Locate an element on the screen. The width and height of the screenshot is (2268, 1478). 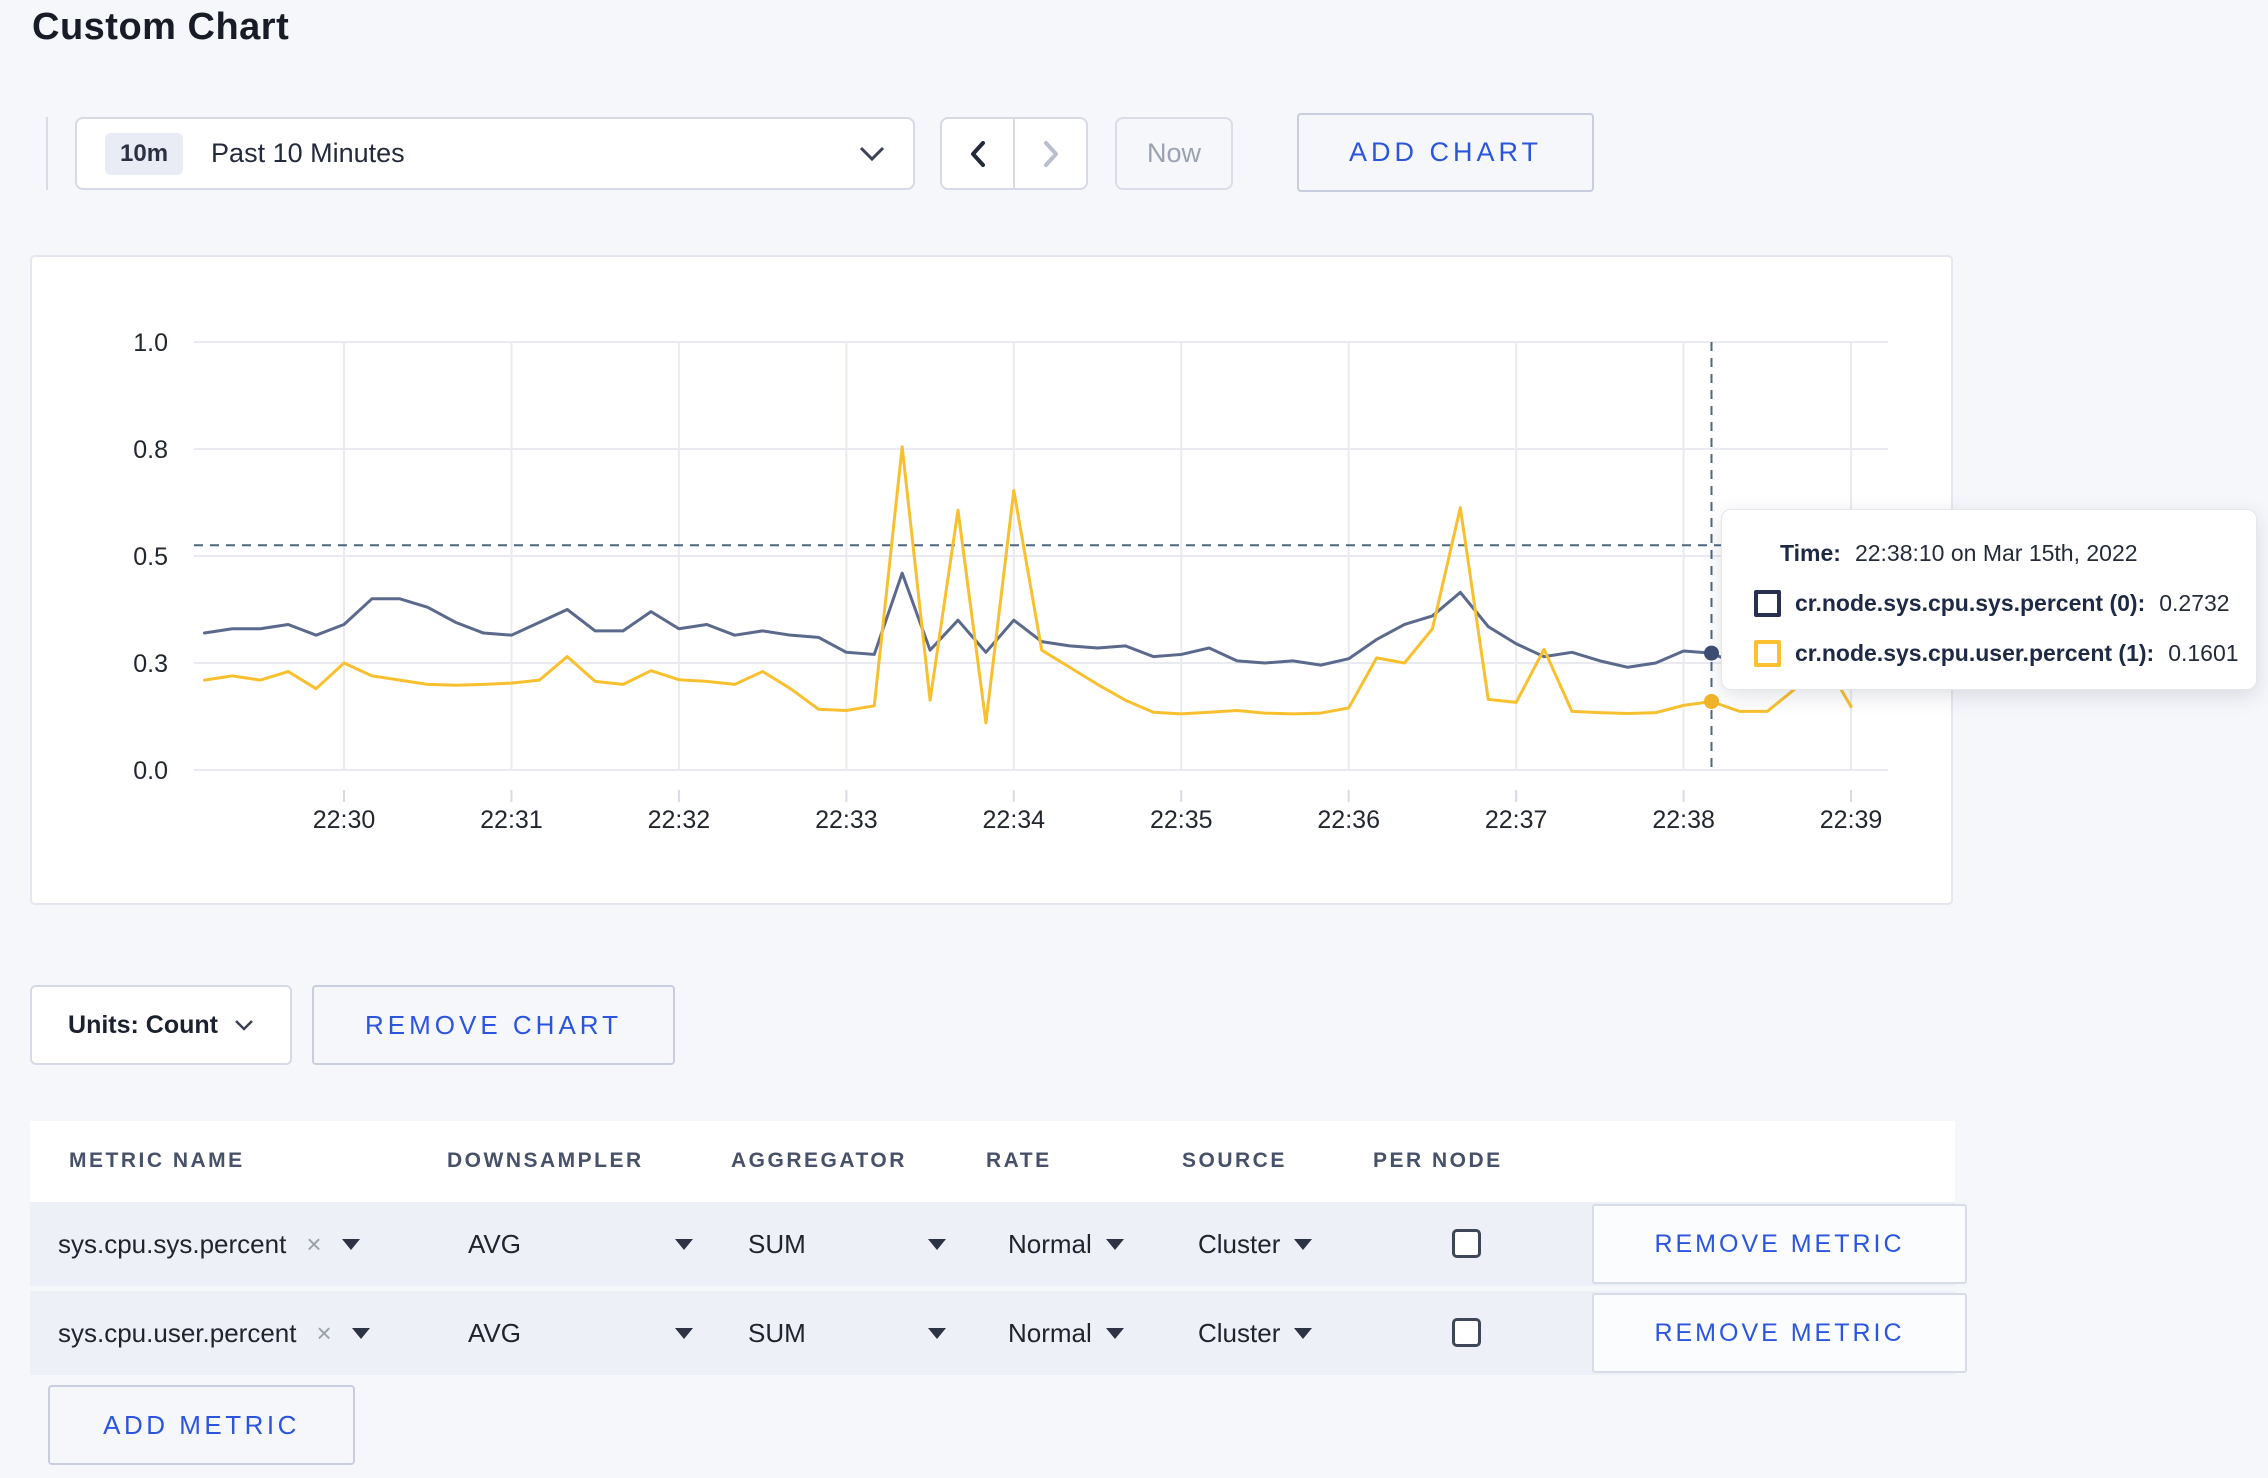
add-chart-button: ADD CHART is located at coordinates (1445, 152).